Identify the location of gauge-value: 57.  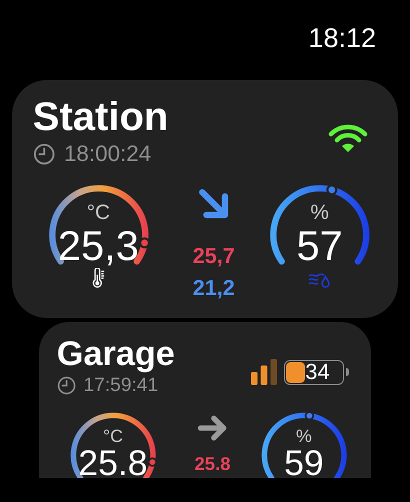
(319, 246).